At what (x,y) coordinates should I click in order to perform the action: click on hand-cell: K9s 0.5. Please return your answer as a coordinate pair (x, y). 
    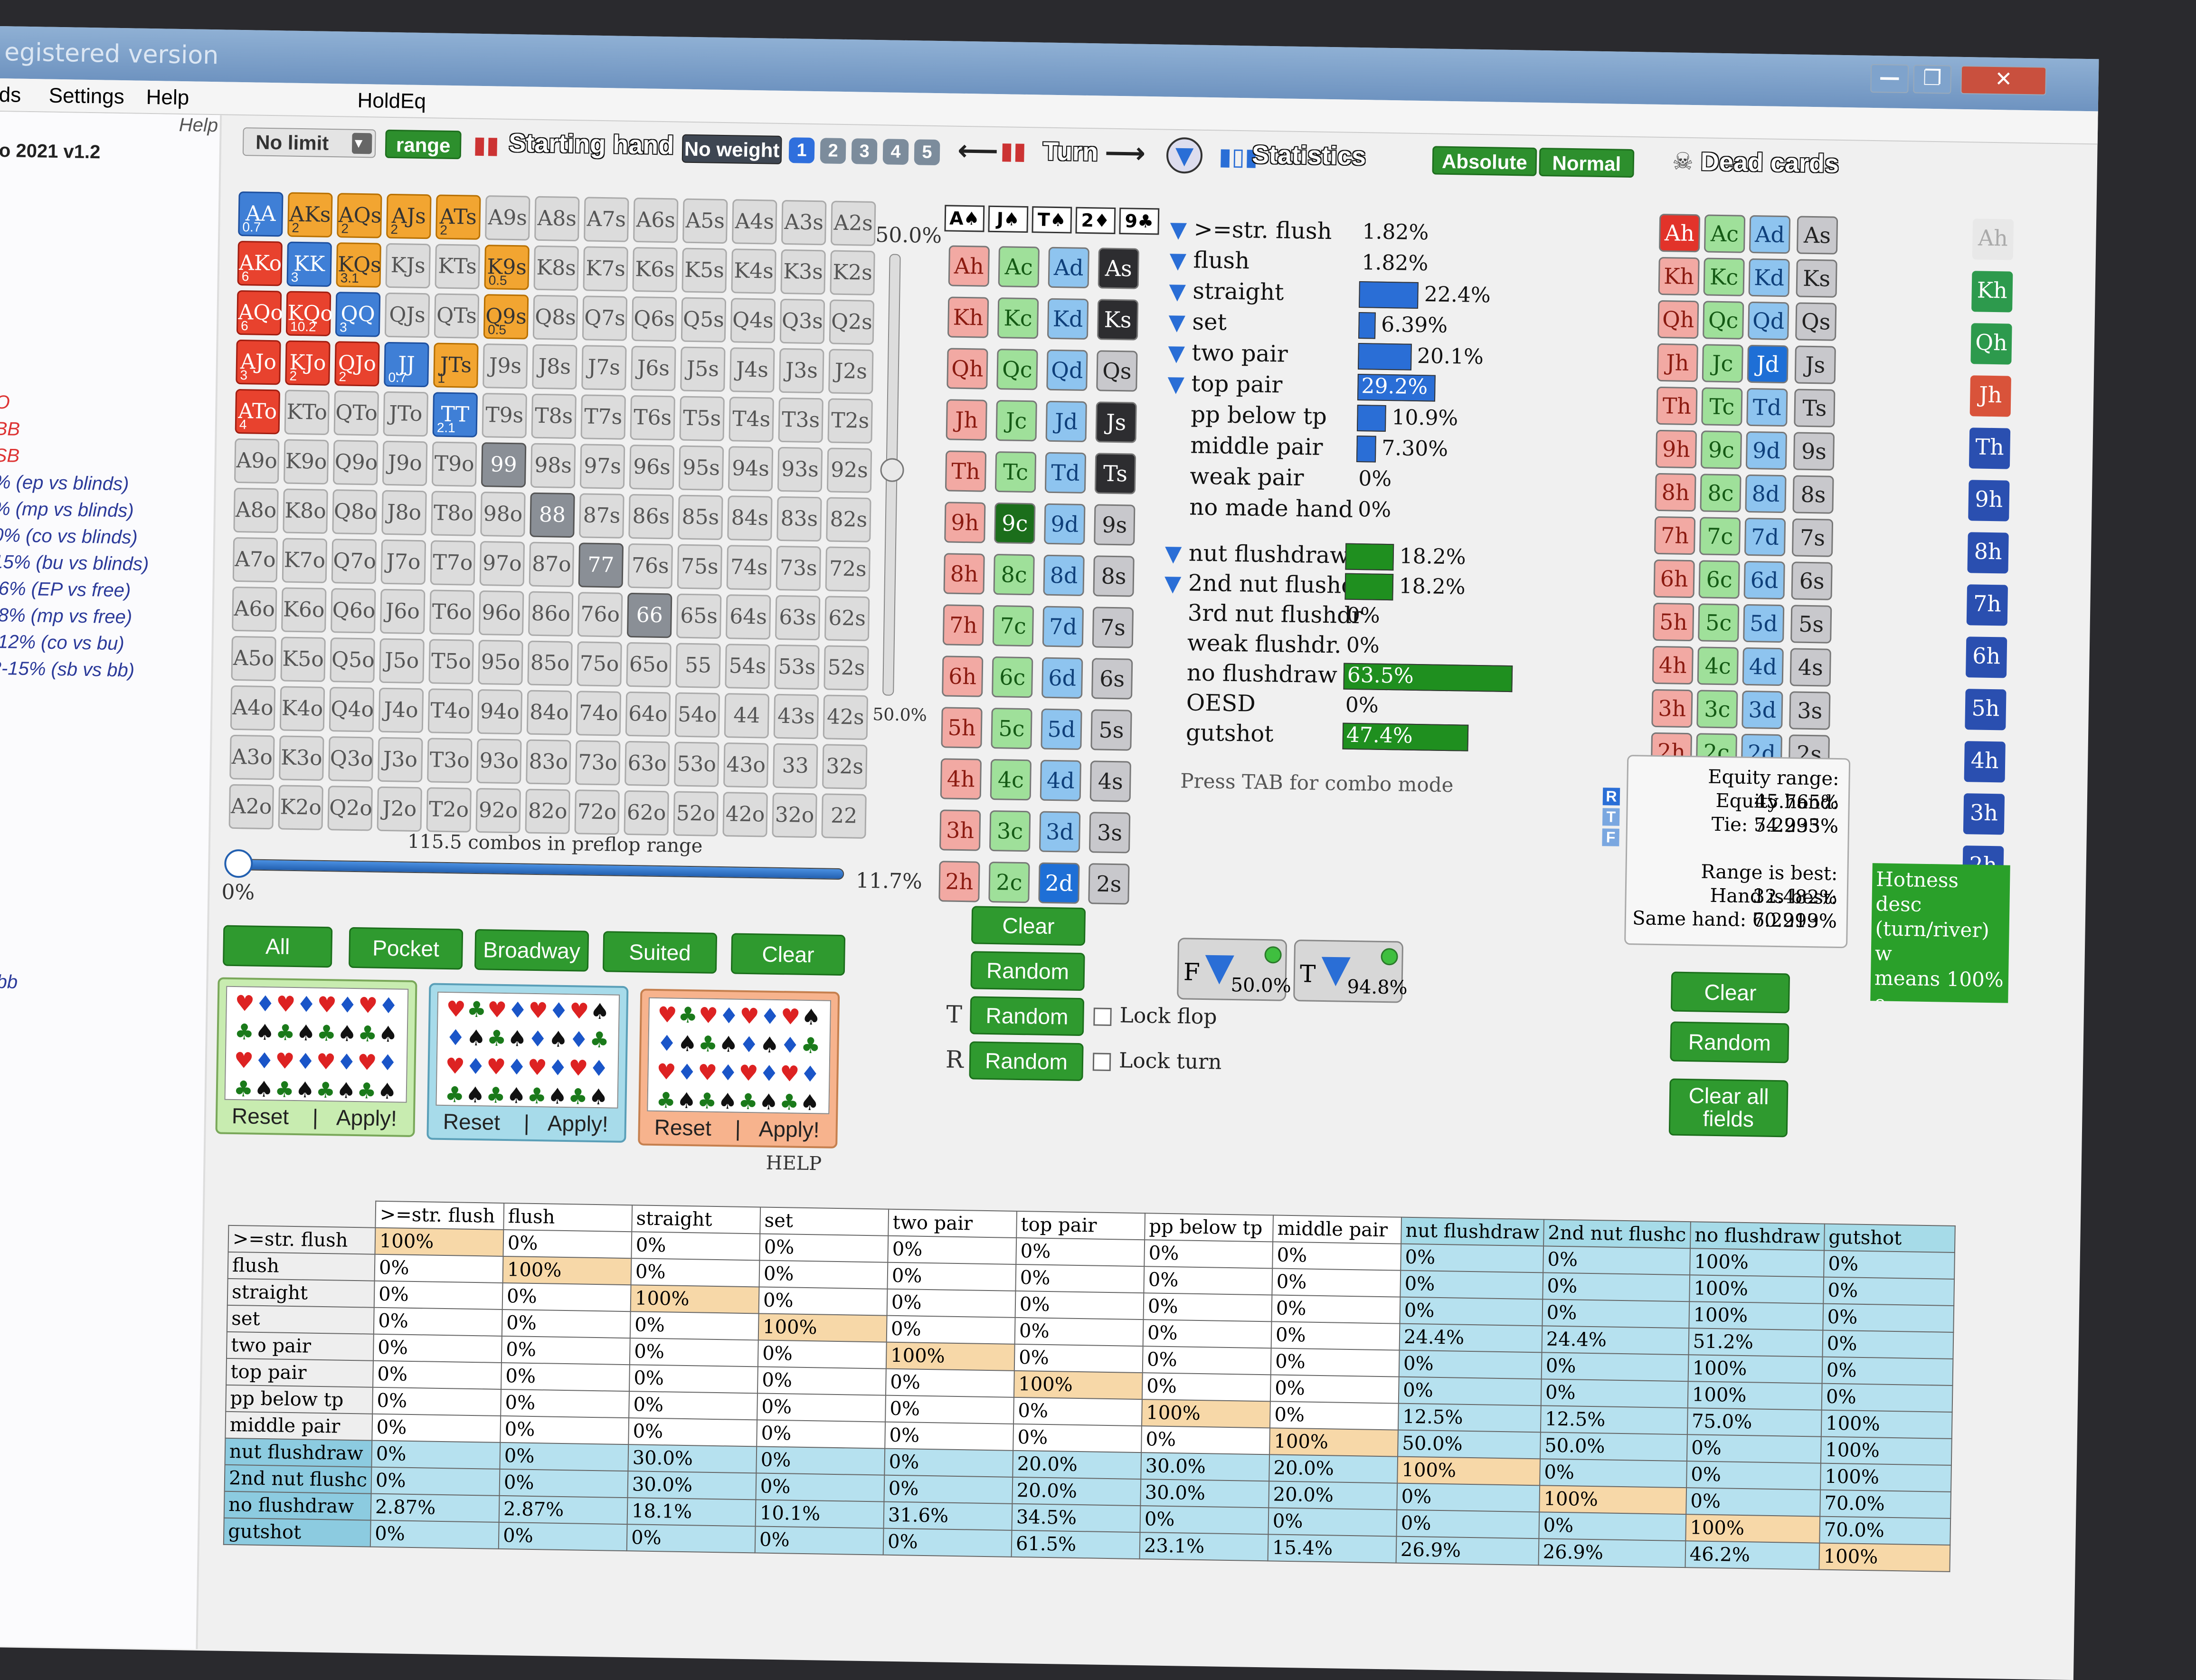
    Looking at the image, I should click on (507, 267).